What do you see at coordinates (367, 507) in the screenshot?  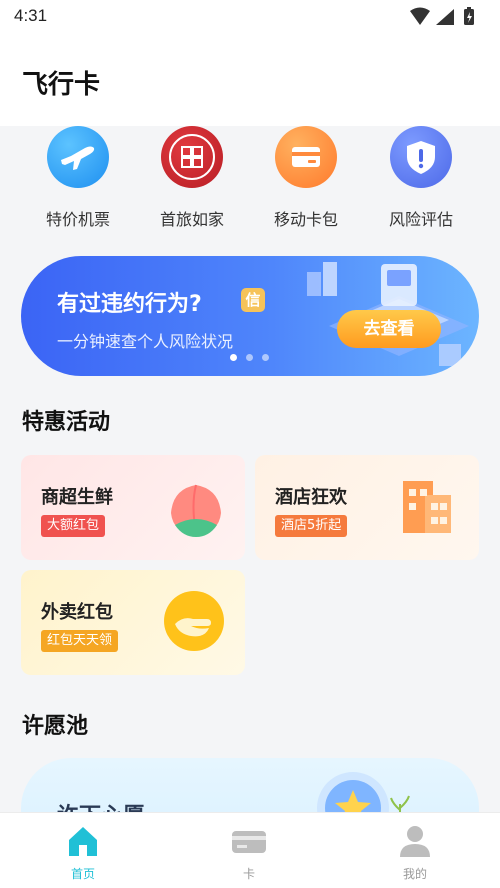 I see `special-card-hotel: 酒店狂欢 酒店5折起` at bounding box center [367, 507].